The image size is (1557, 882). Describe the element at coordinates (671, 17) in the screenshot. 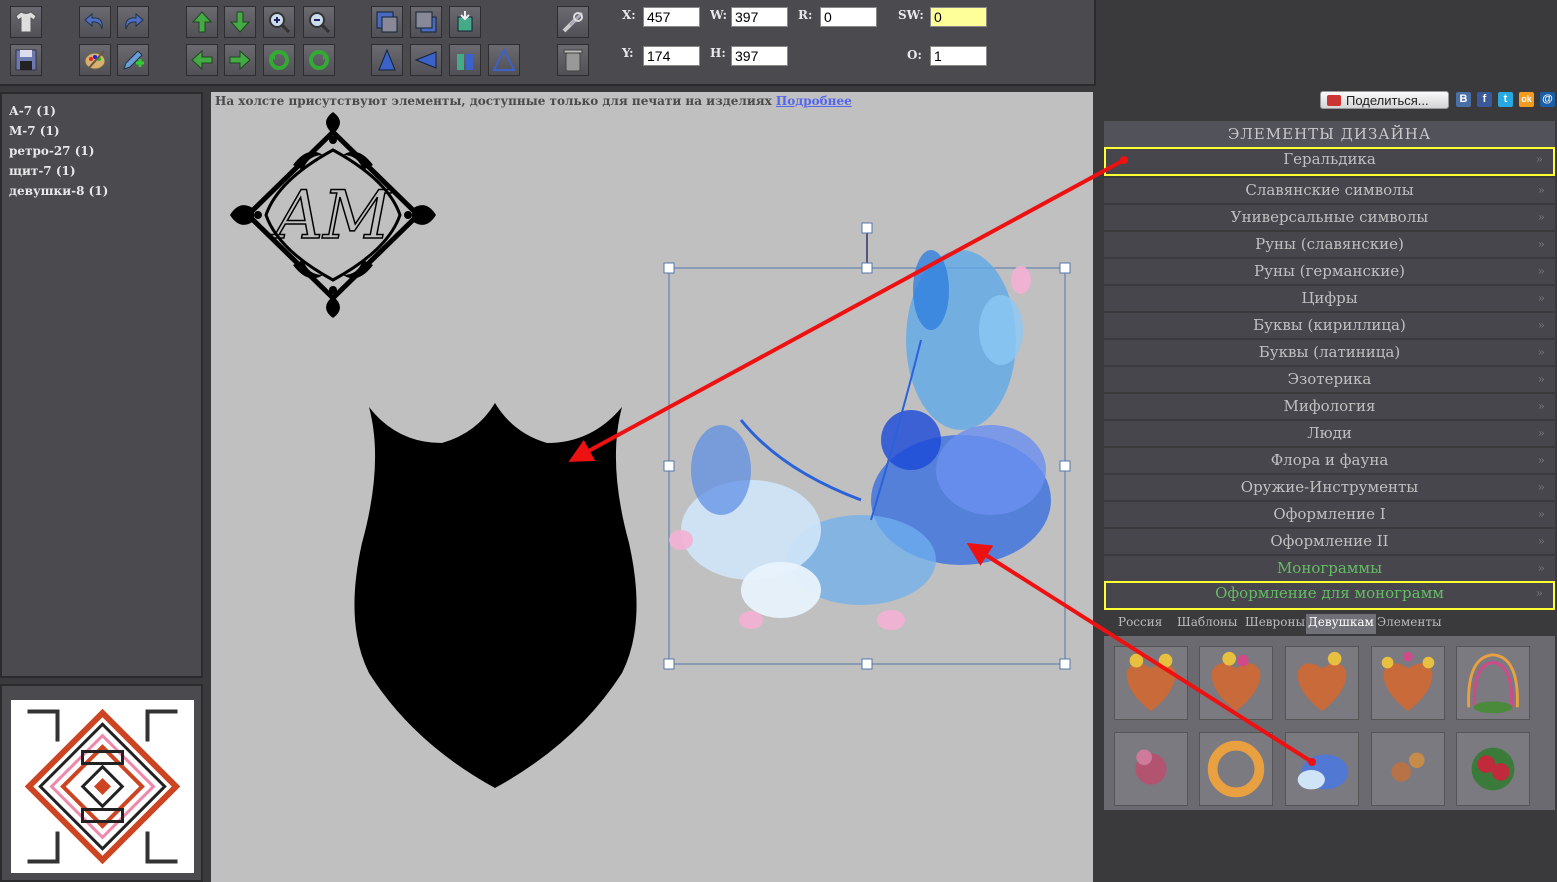

I see `x-input: 457` at that location.